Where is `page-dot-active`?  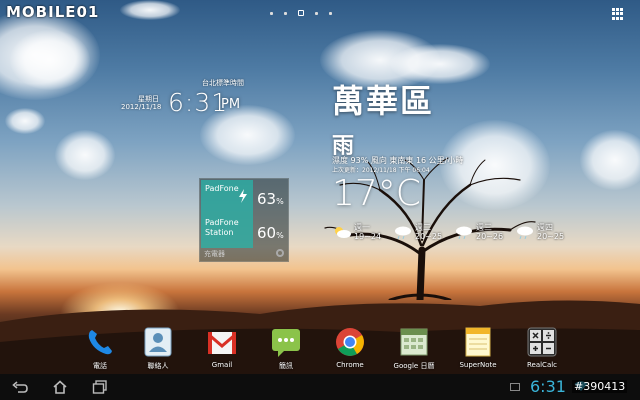
page-dot-active is located at coordinates (301, 13).